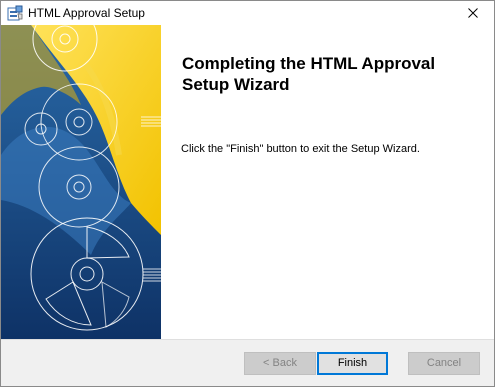  I want to click on close-button, so click(473, 13).